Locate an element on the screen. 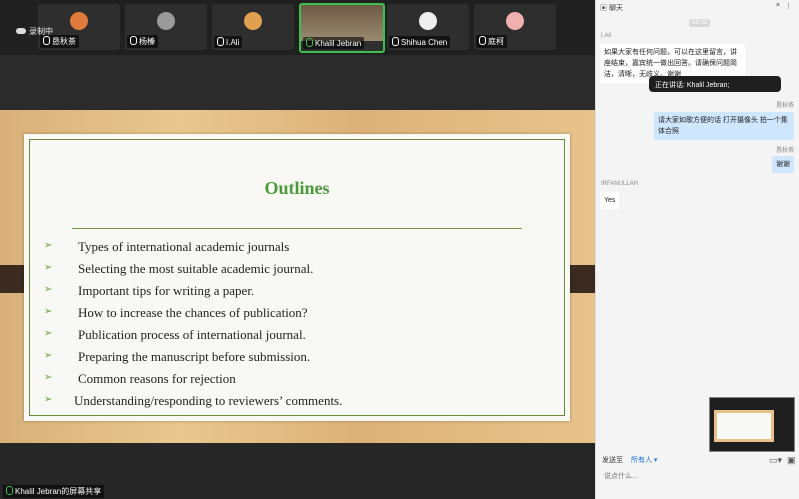 The image size is (799, 499). file-icon: ▭▾ is located at coordinates (775, 460).